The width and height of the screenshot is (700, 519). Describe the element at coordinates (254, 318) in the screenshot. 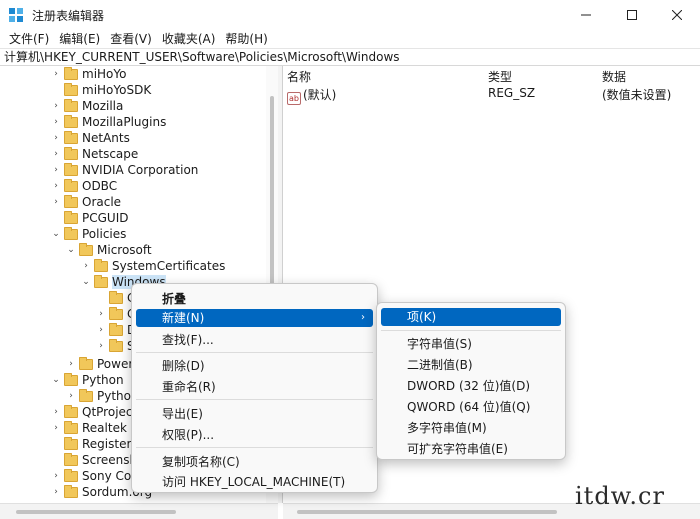

I see `menu-item-new: 新建(N) ›` at that location.